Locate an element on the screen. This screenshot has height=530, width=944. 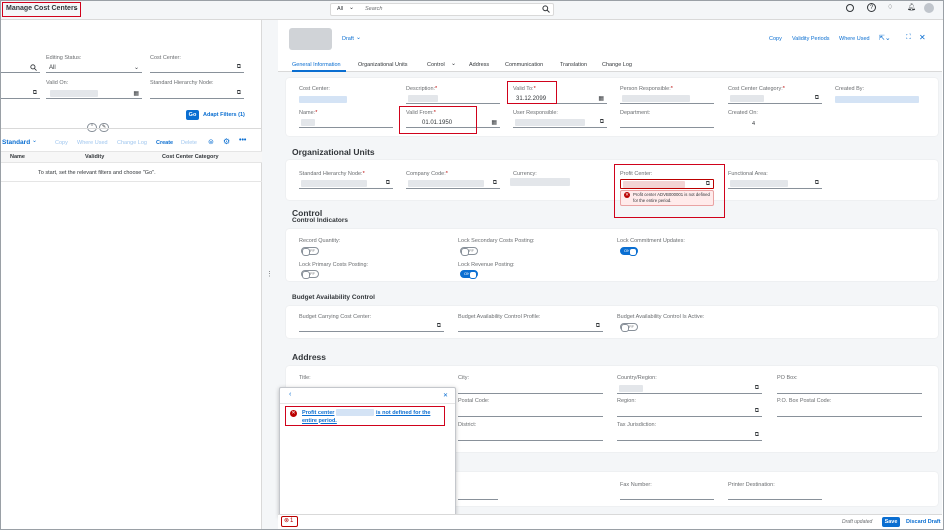
where-used-action: Where Used is located at coordinates (854, 39).